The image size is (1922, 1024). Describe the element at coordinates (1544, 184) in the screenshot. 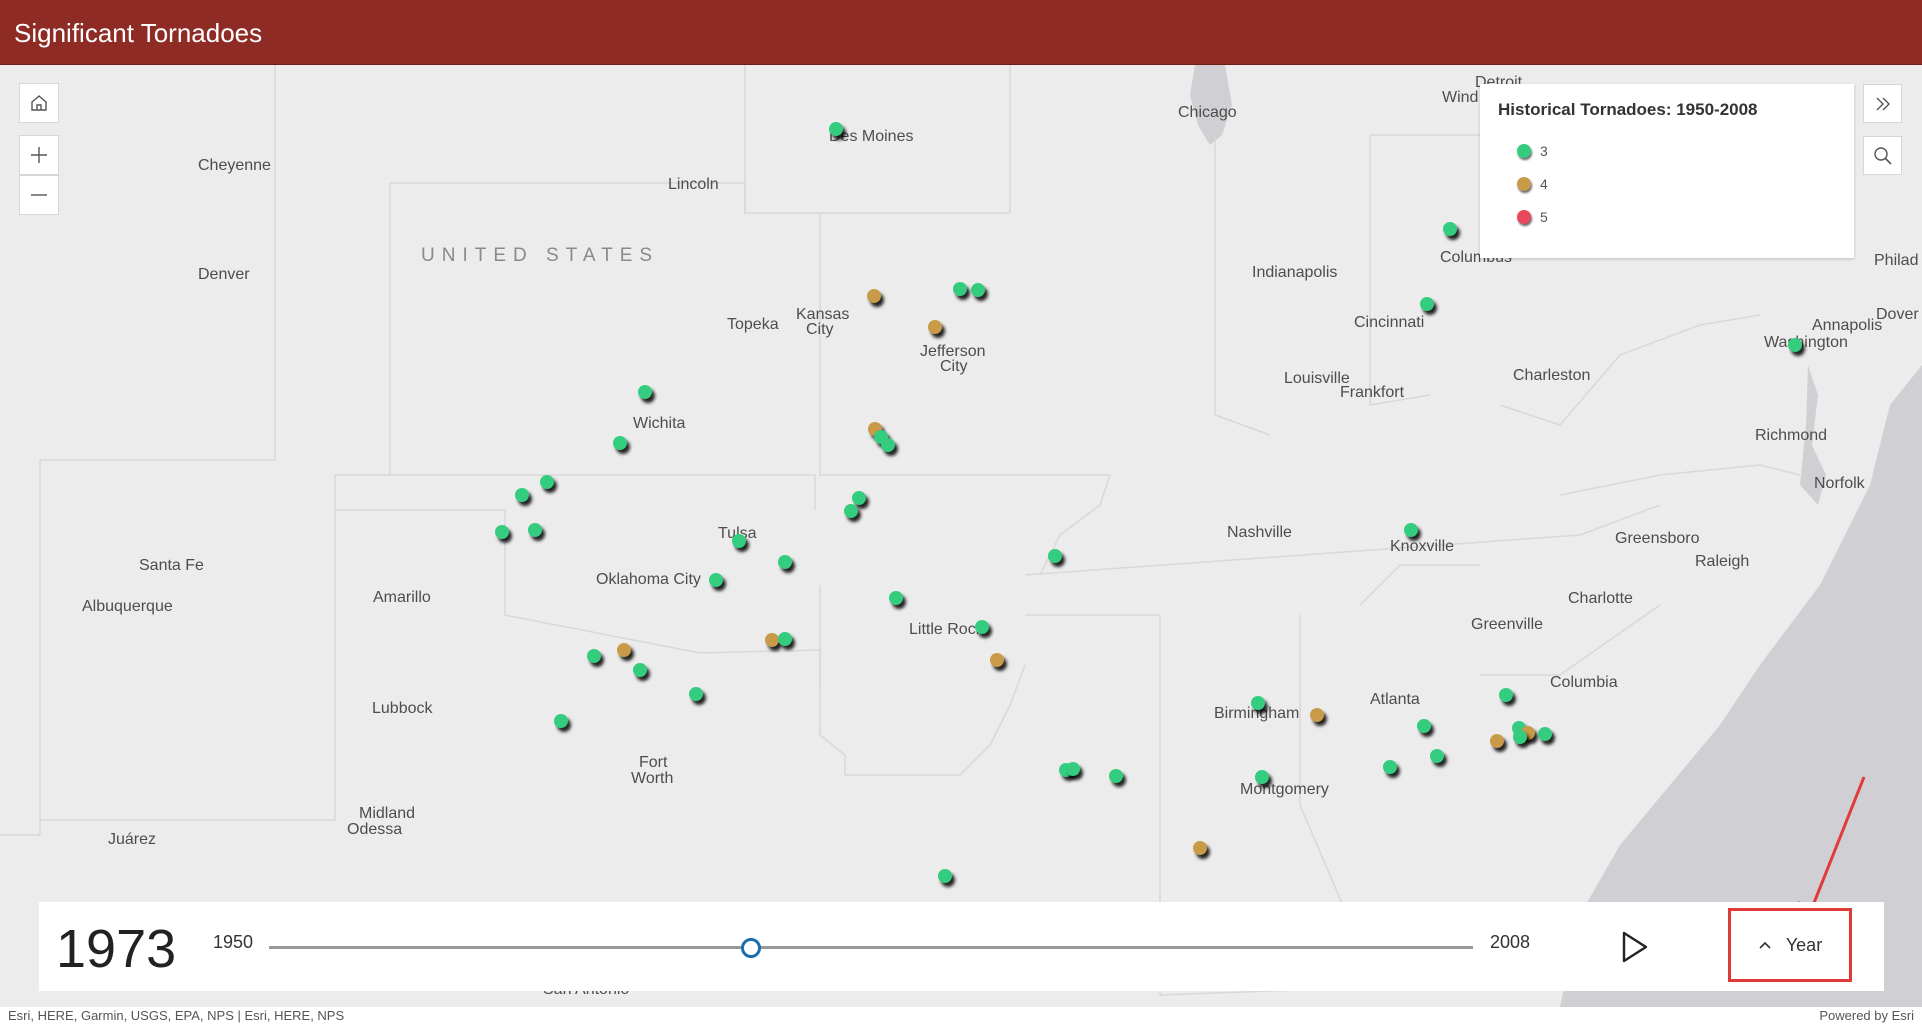

I see `legend-label-f4: 4` at that location.